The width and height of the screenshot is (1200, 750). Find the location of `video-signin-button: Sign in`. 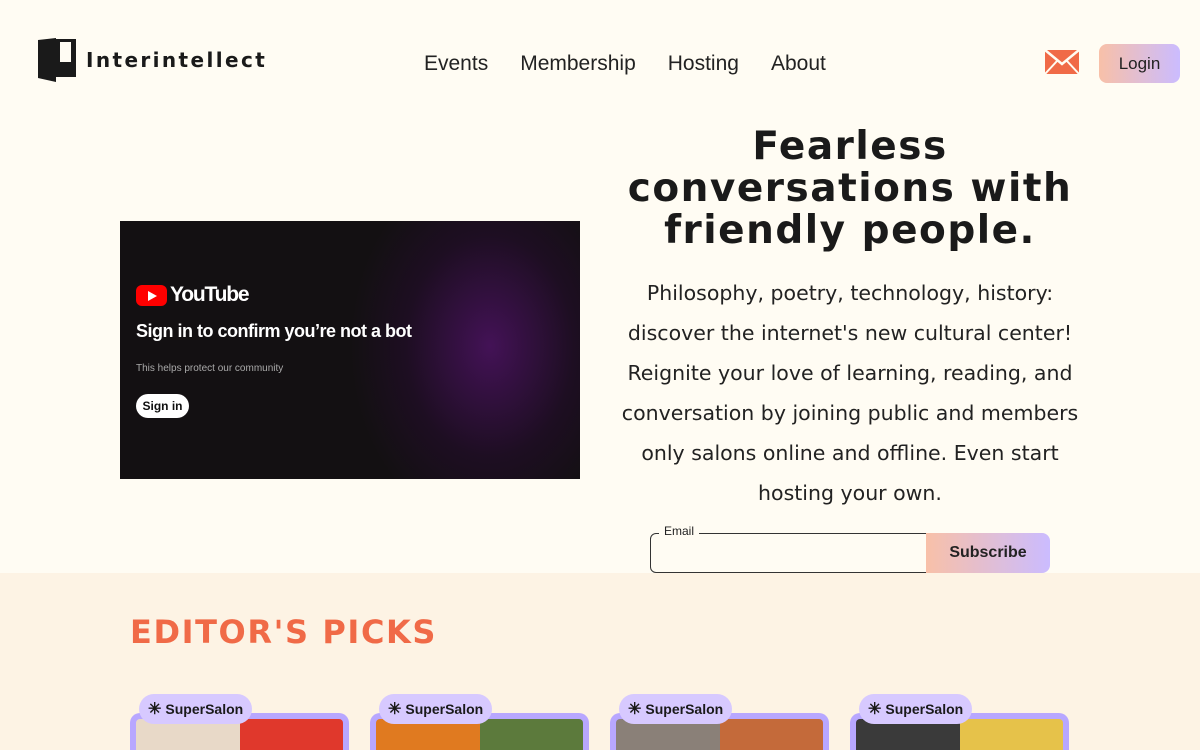

video-signin-button: Sign in is located at coordinates (162, 406).